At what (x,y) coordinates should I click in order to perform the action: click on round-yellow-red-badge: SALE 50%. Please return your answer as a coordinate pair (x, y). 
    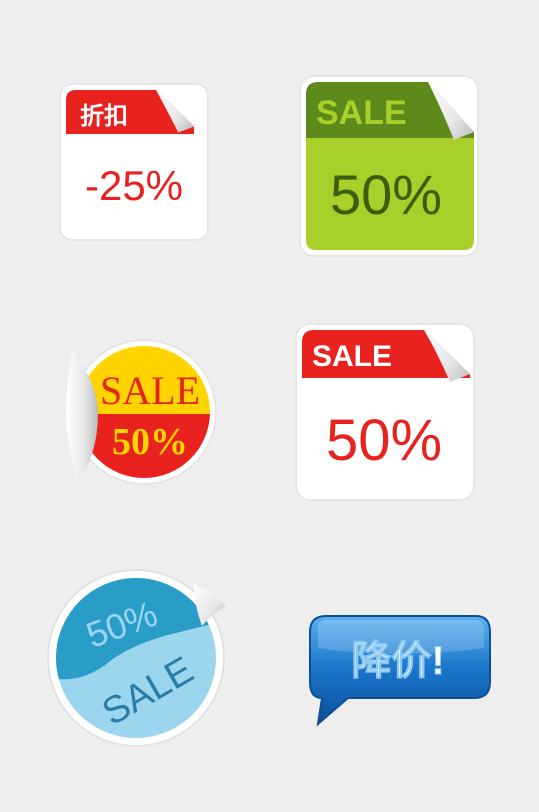
    Looking at the image, I should click on (138, 412).